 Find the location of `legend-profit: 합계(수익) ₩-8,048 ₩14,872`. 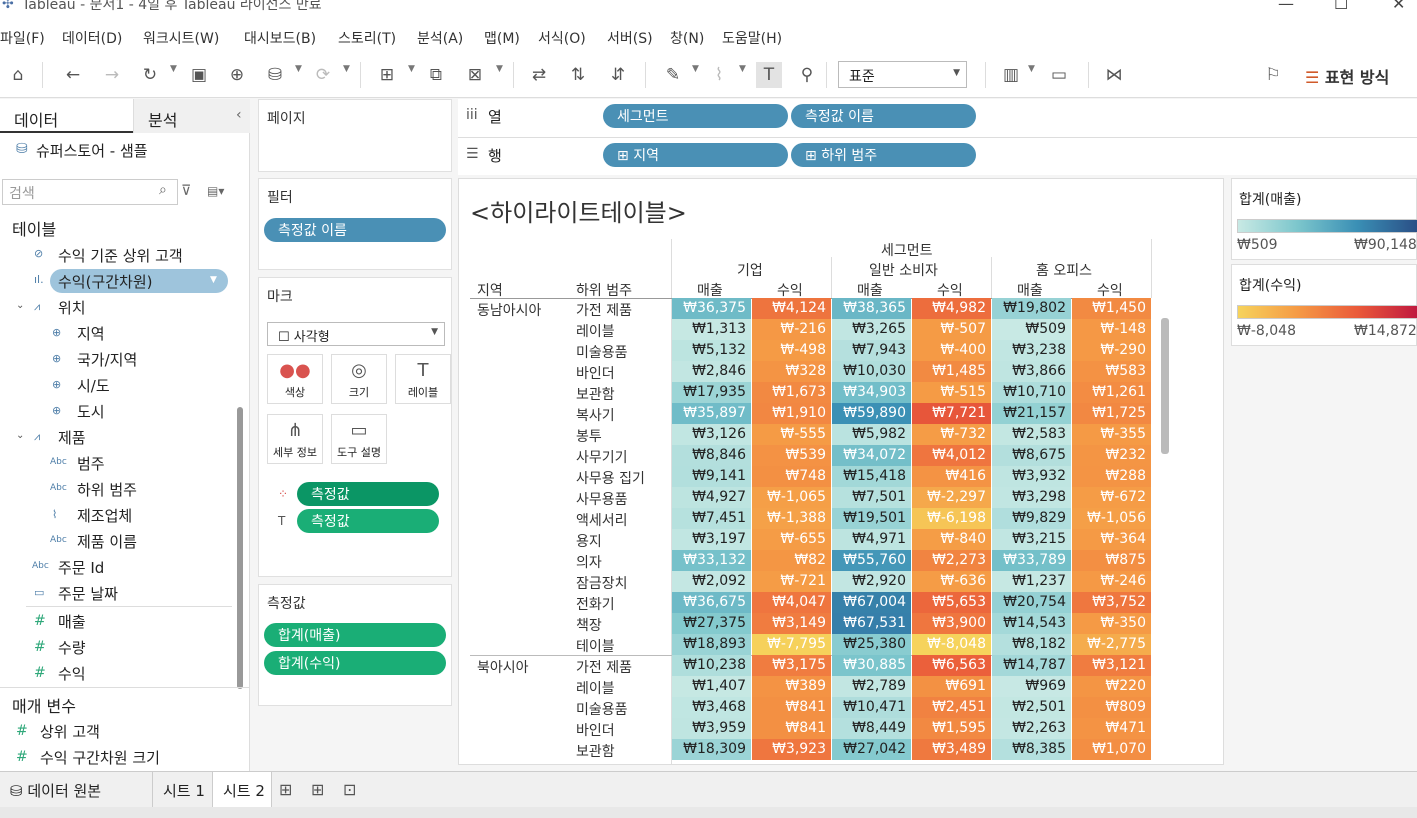

legend-profit: 합계(수익) ₩-8,048 ₩14,872 is located at coordinates (1324, 305).